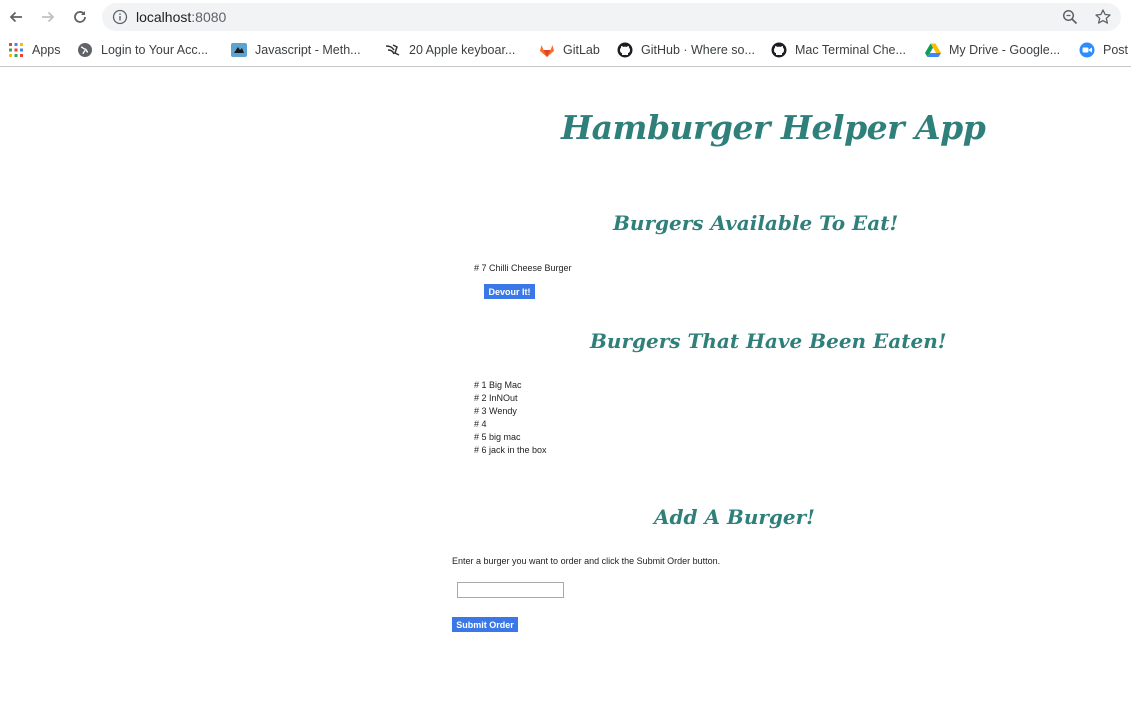 The width and height of the screenshot is (1131, 715). What do you see at coordinates (393, 50) in the screenshot?
I see `bird-logo-icon` at bounding box center [393, 50].